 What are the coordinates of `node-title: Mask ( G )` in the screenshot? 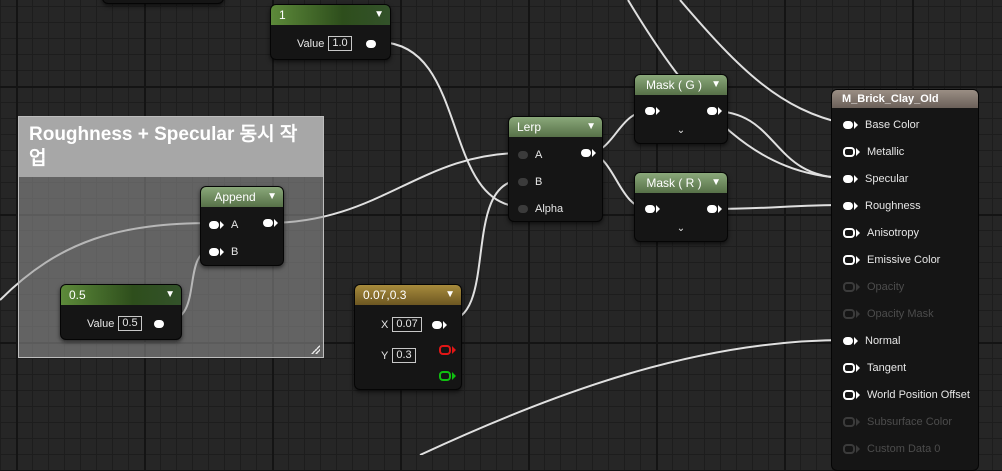 It's located at (674, 85).